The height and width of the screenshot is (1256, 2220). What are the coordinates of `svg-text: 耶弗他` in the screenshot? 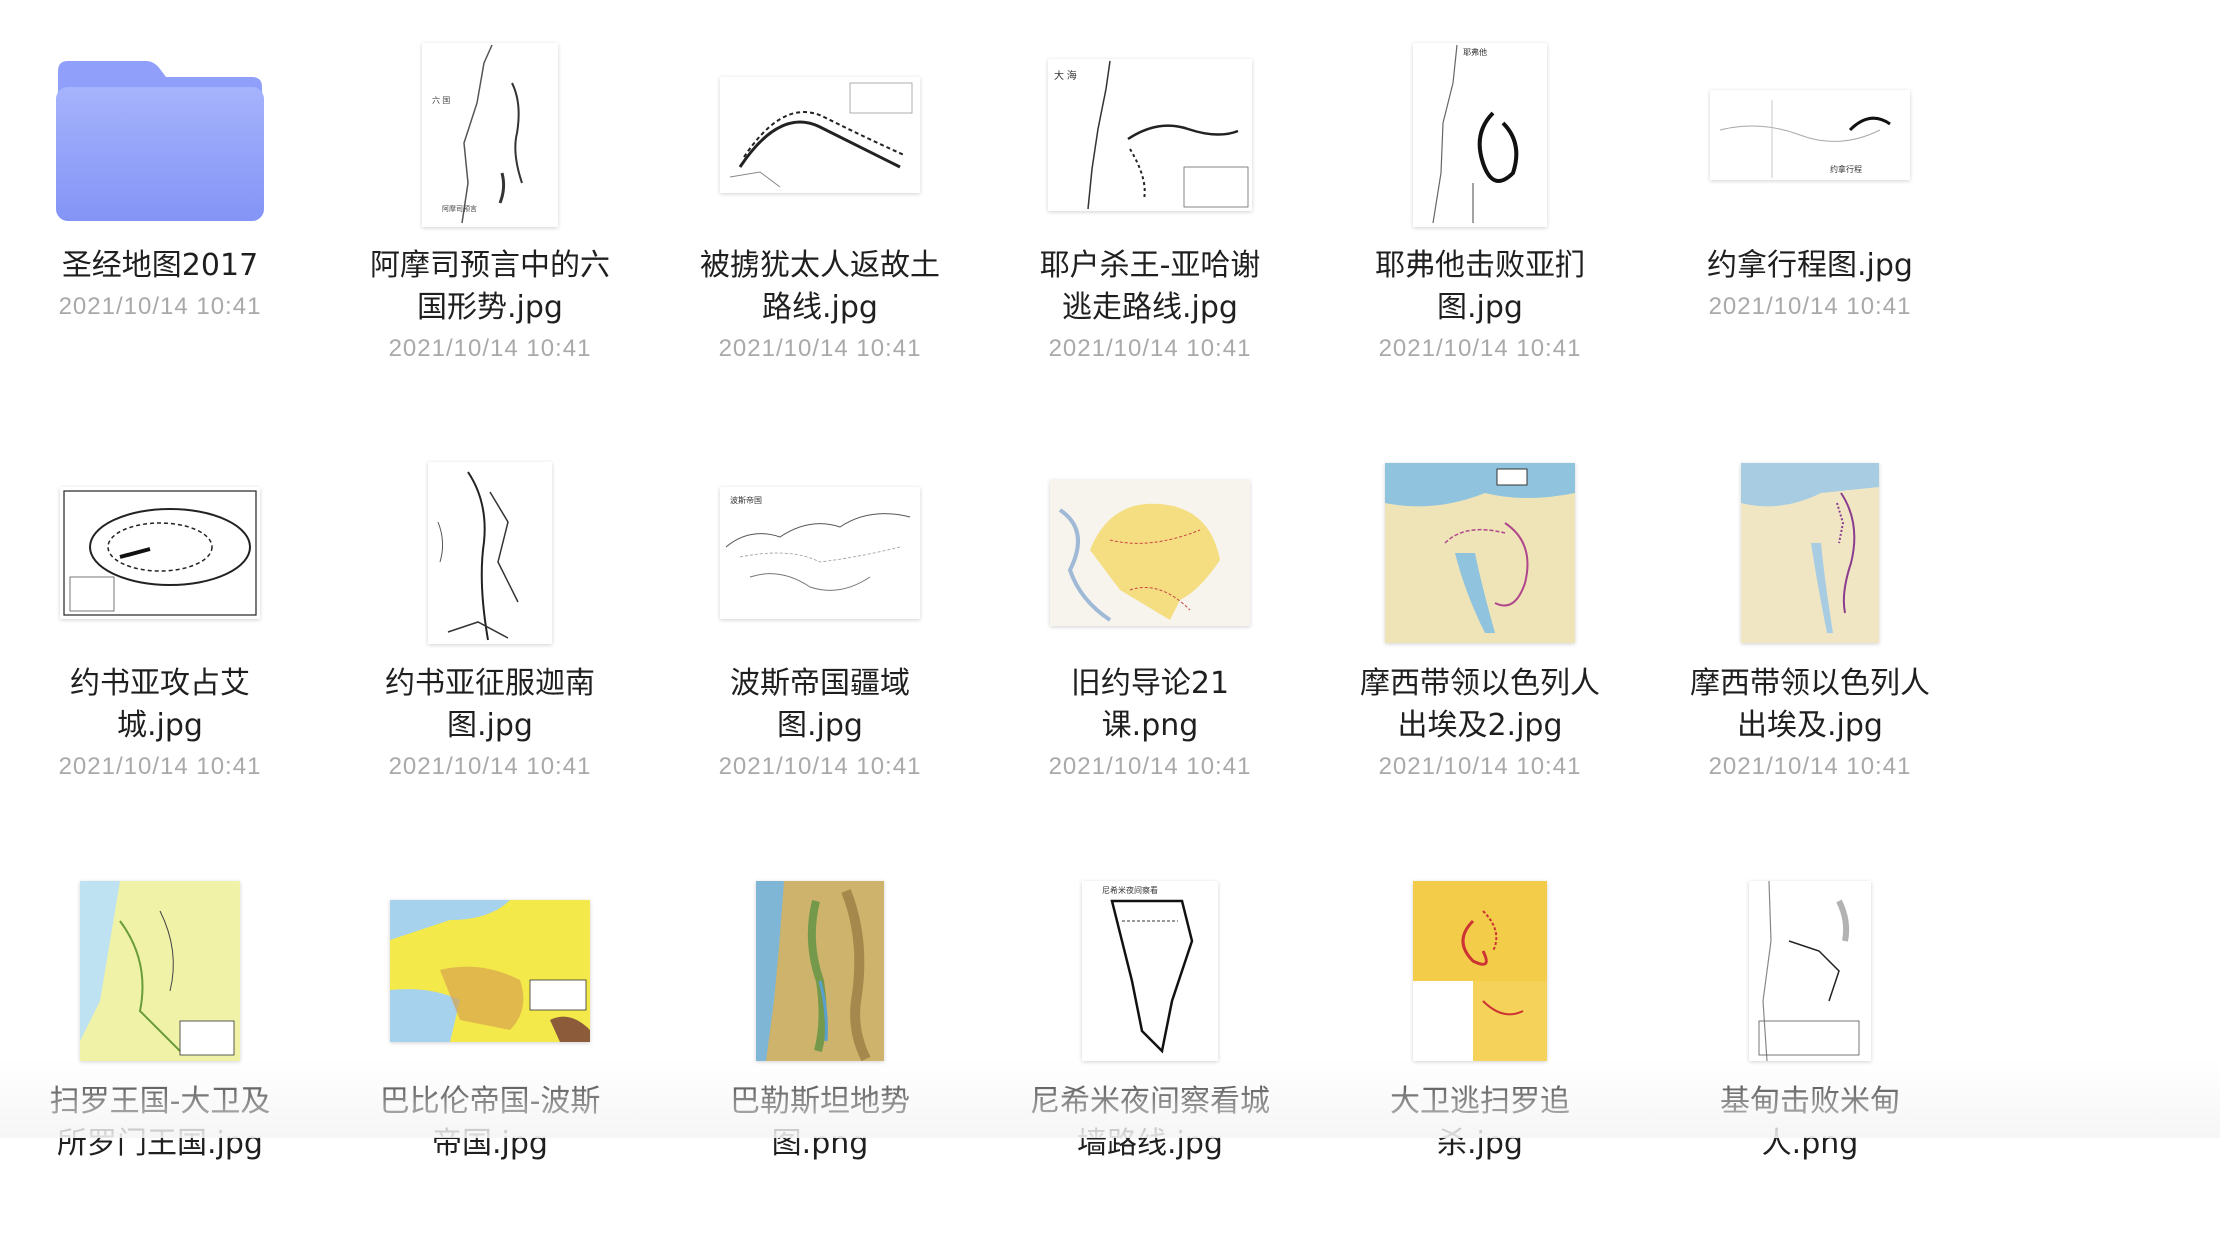 It's located at (1475, 52).